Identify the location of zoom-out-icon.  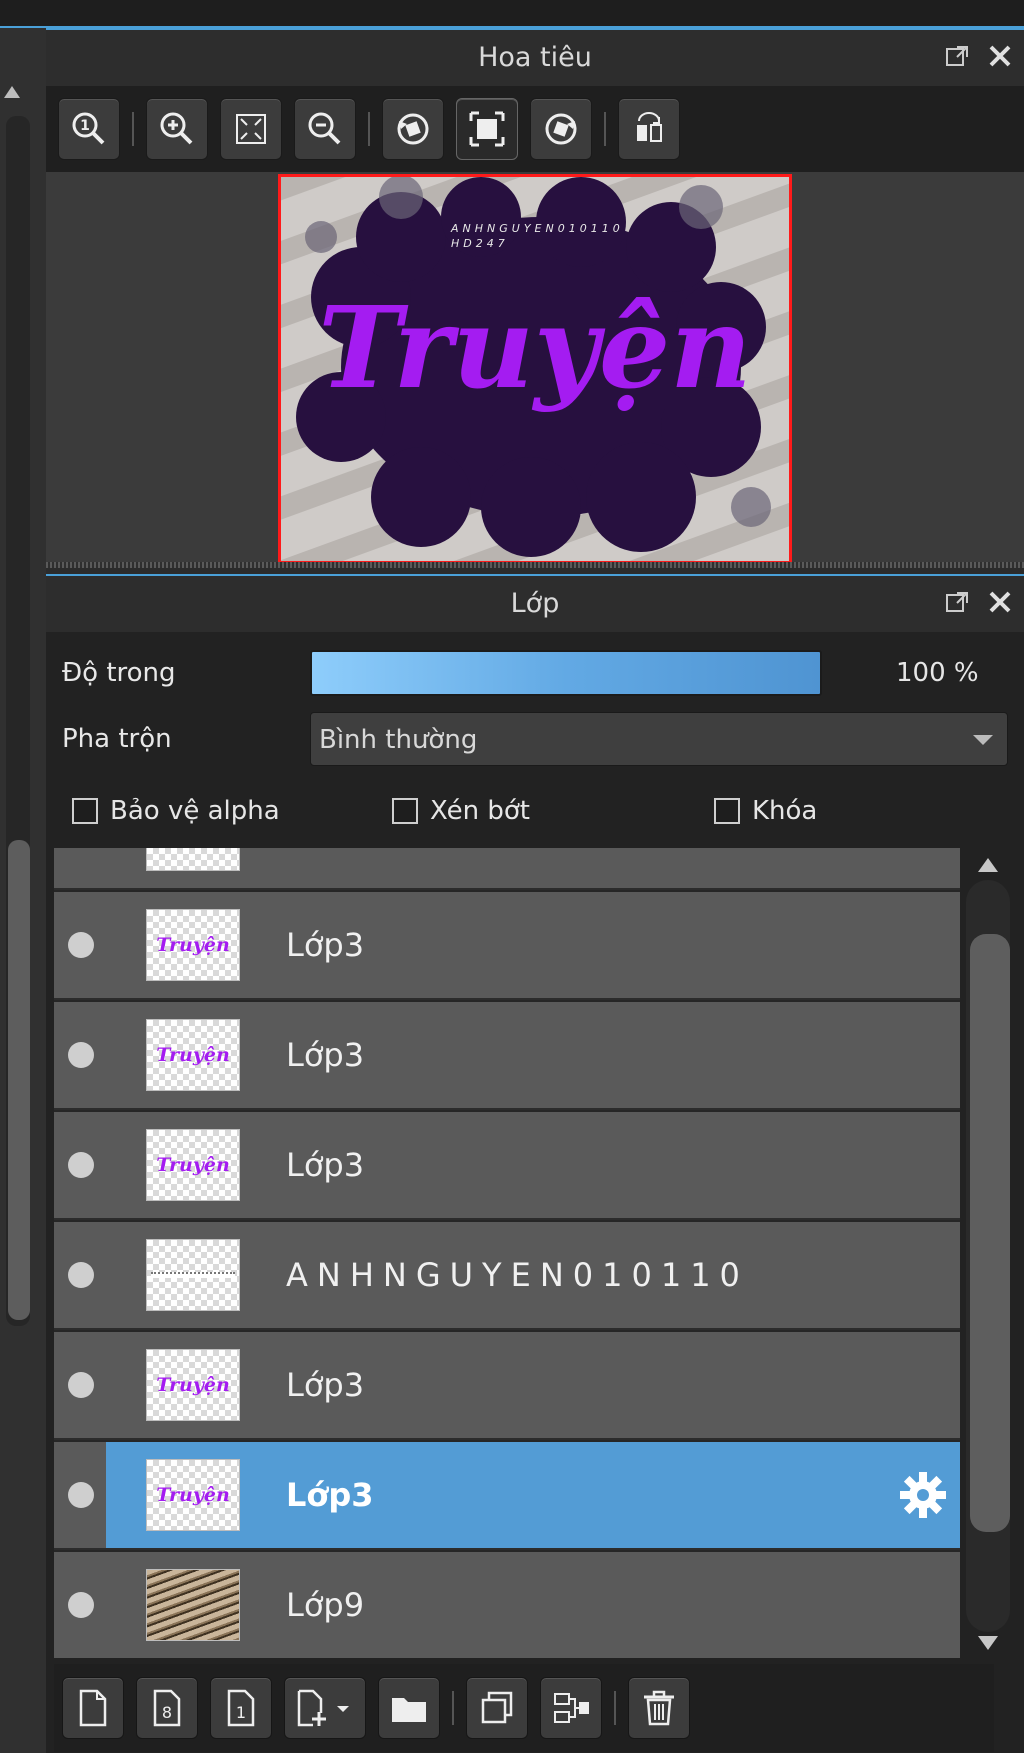
(325, 129).